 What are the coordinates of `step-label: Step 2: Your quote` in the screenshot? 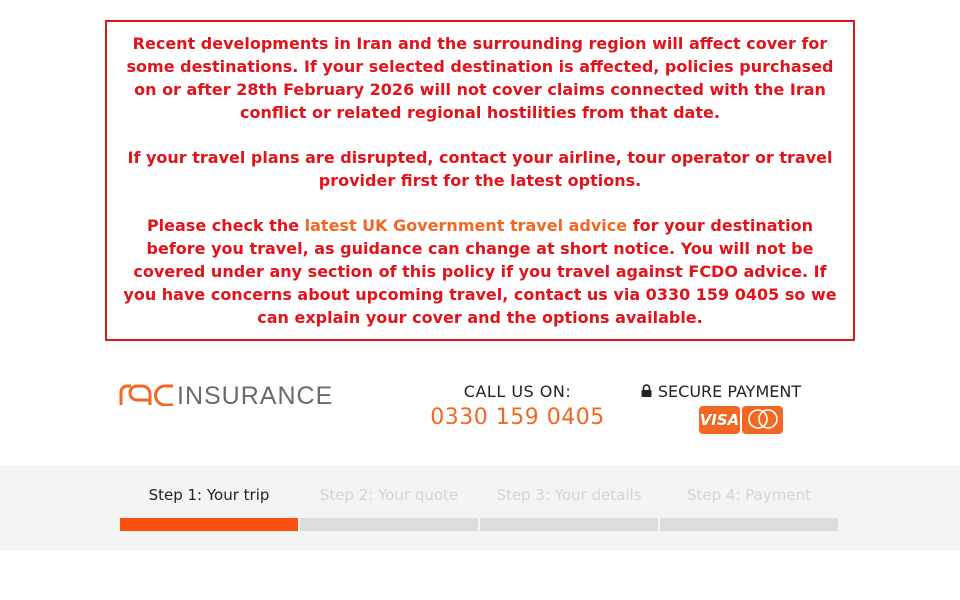 It's located at (389, 495).